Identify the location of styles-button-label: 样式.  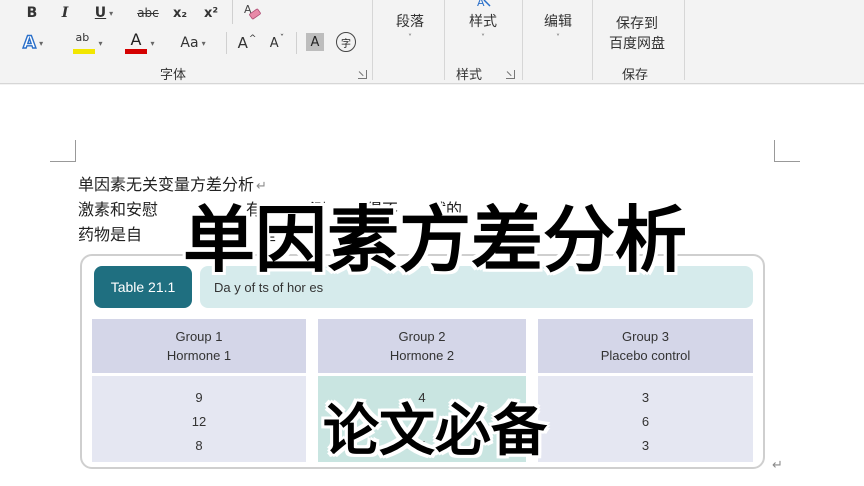
(483, 22).